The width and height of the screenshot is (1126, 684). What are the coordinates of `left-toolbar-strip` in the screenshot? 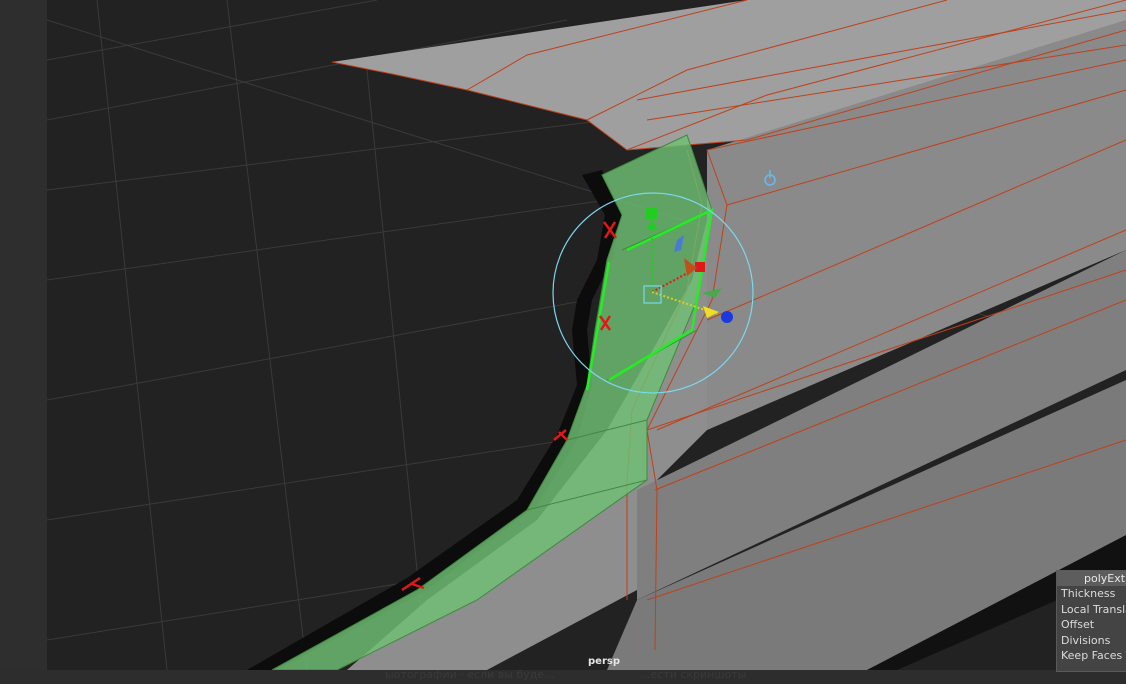 It's located at (23, 342).